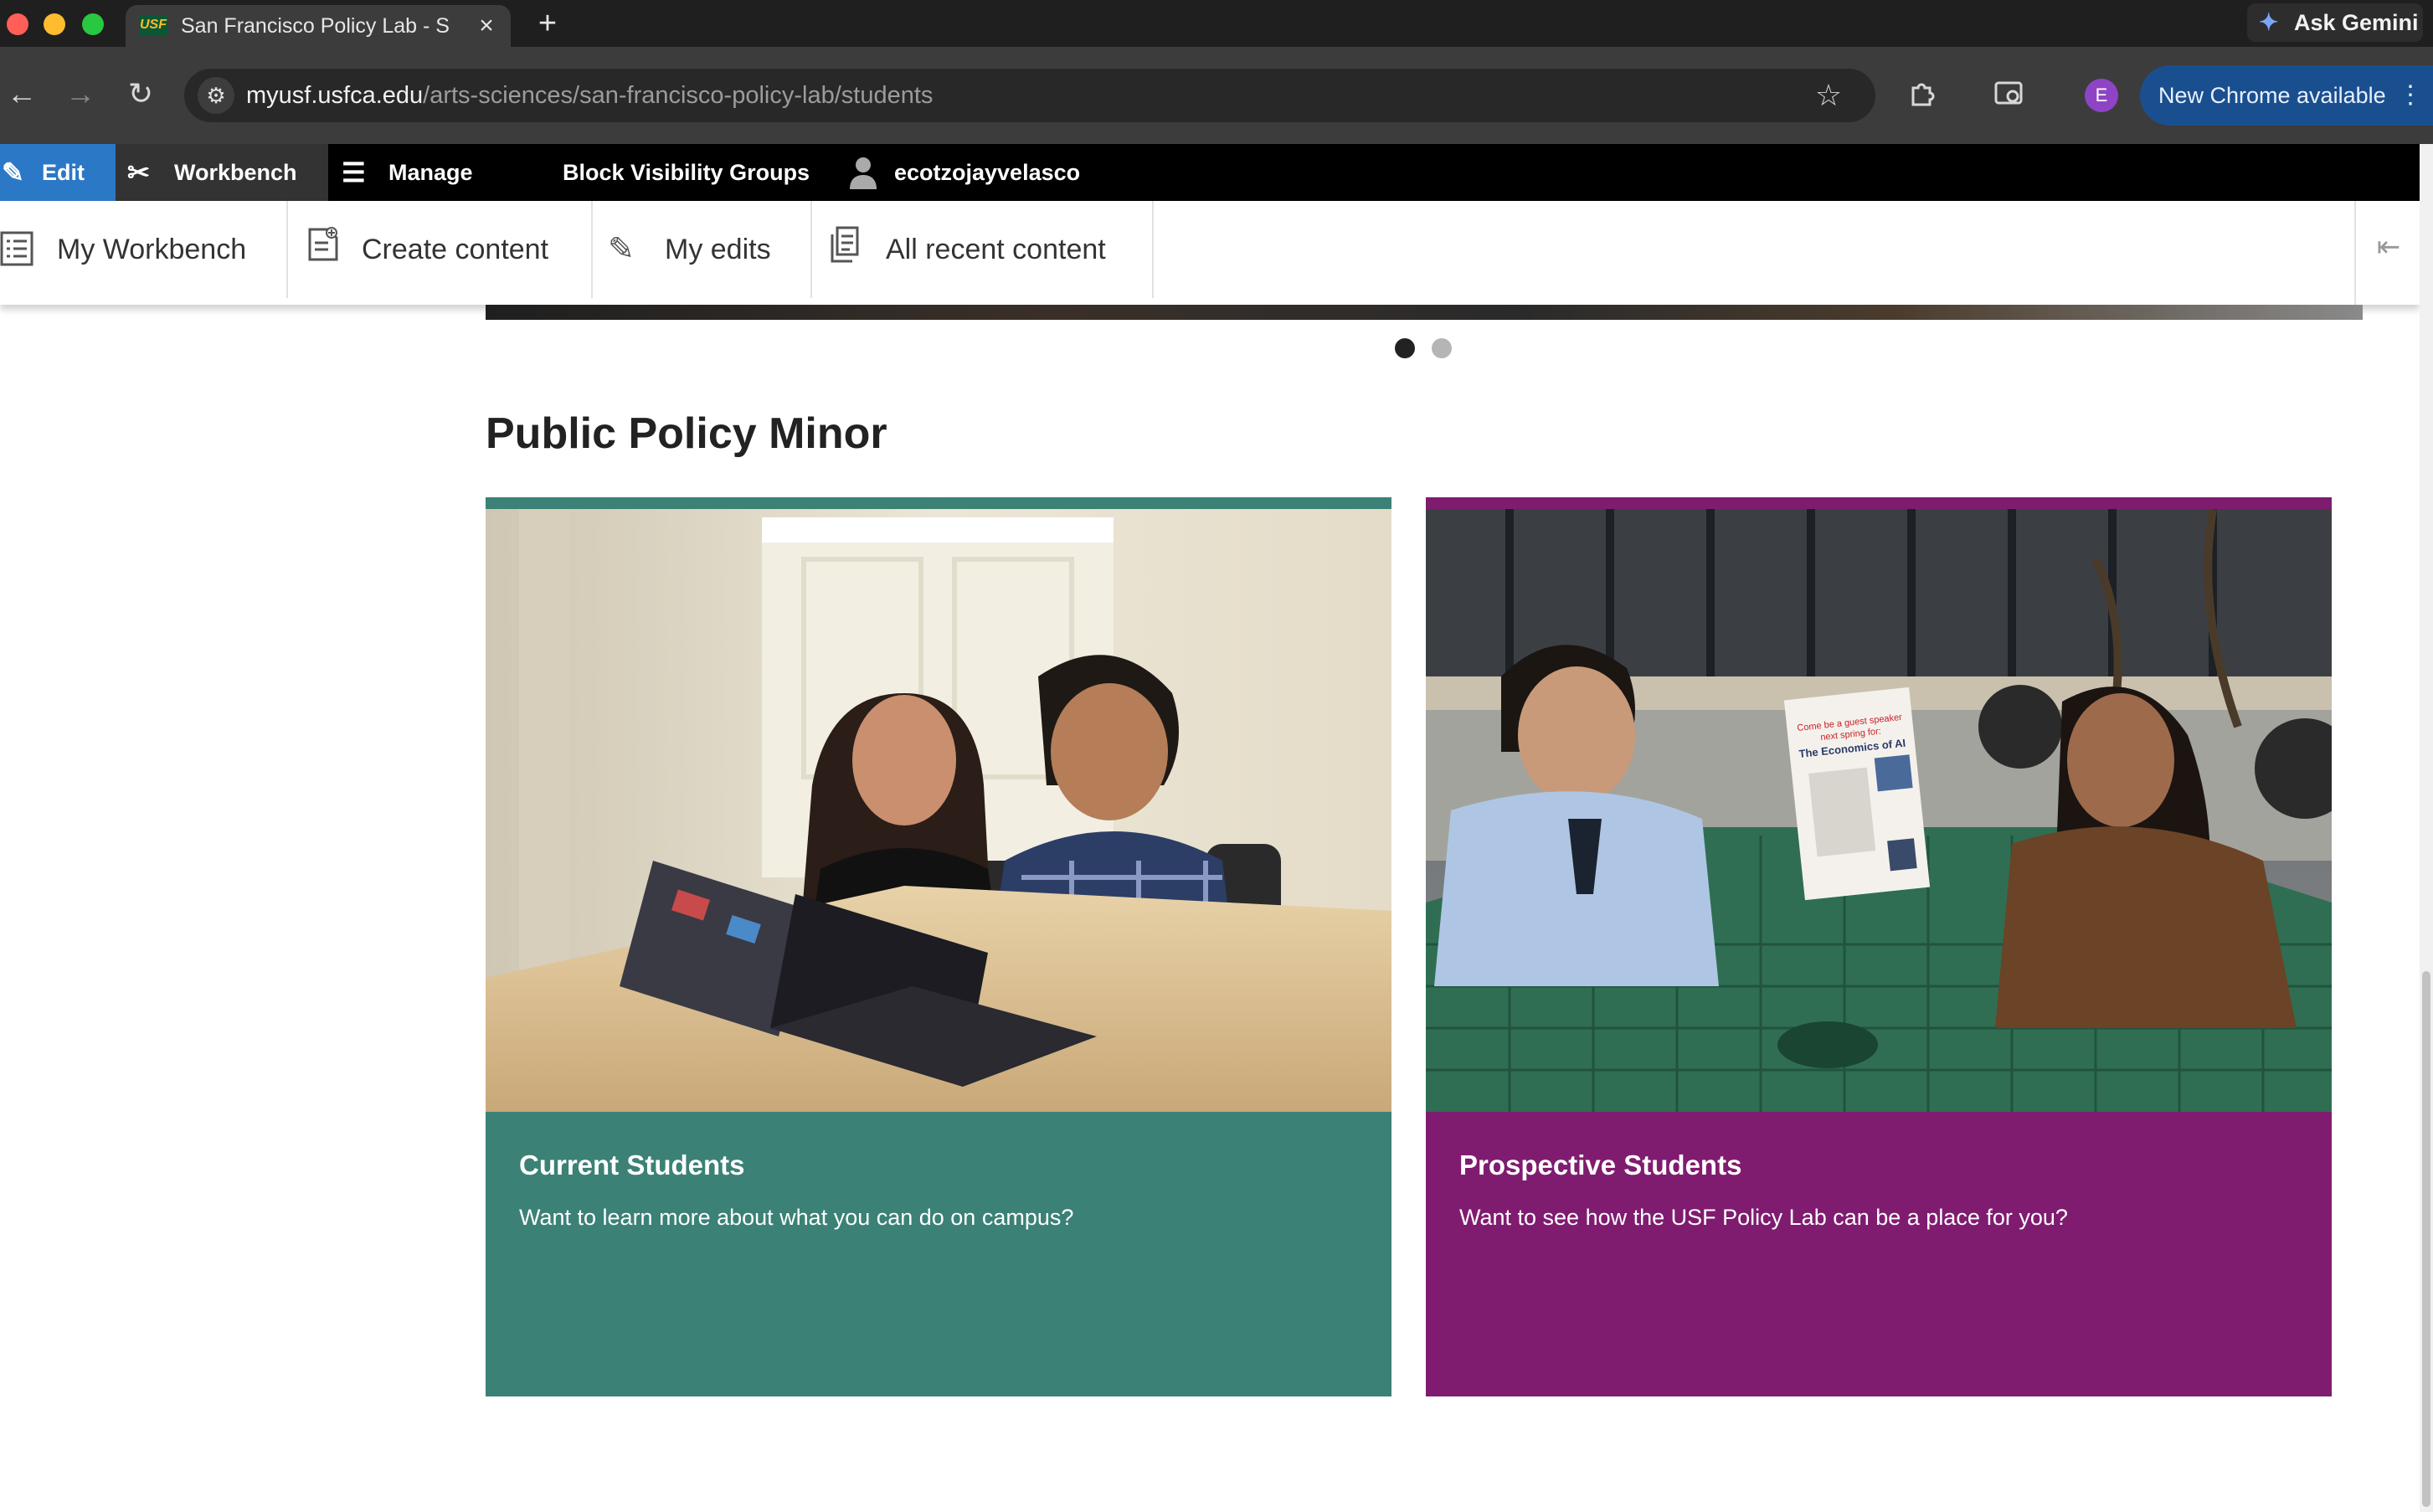 The height and width of the screenshot is (1512, 2433). What do you see at coordinates (988, 249) in the screenshot?
I see `all-recent-content-link: All recent content` at bounding box center [988, 249].